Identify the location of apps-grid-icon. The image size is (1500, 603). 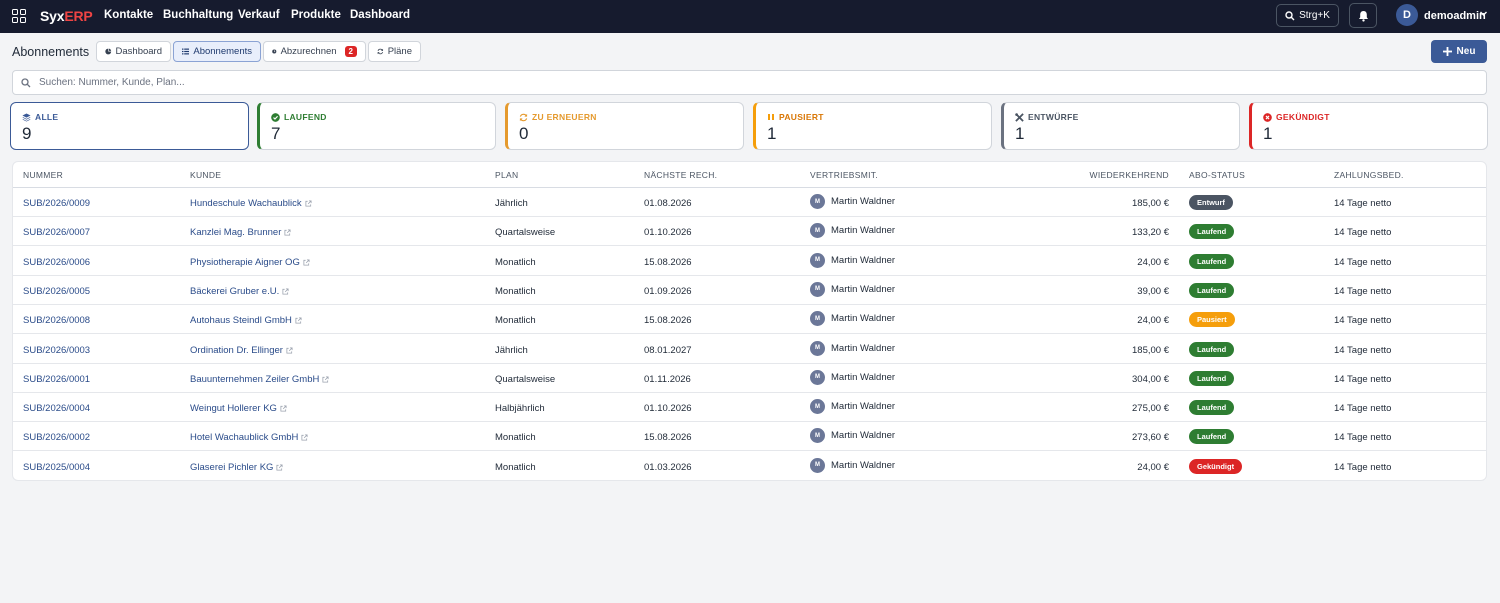
(19, 16).